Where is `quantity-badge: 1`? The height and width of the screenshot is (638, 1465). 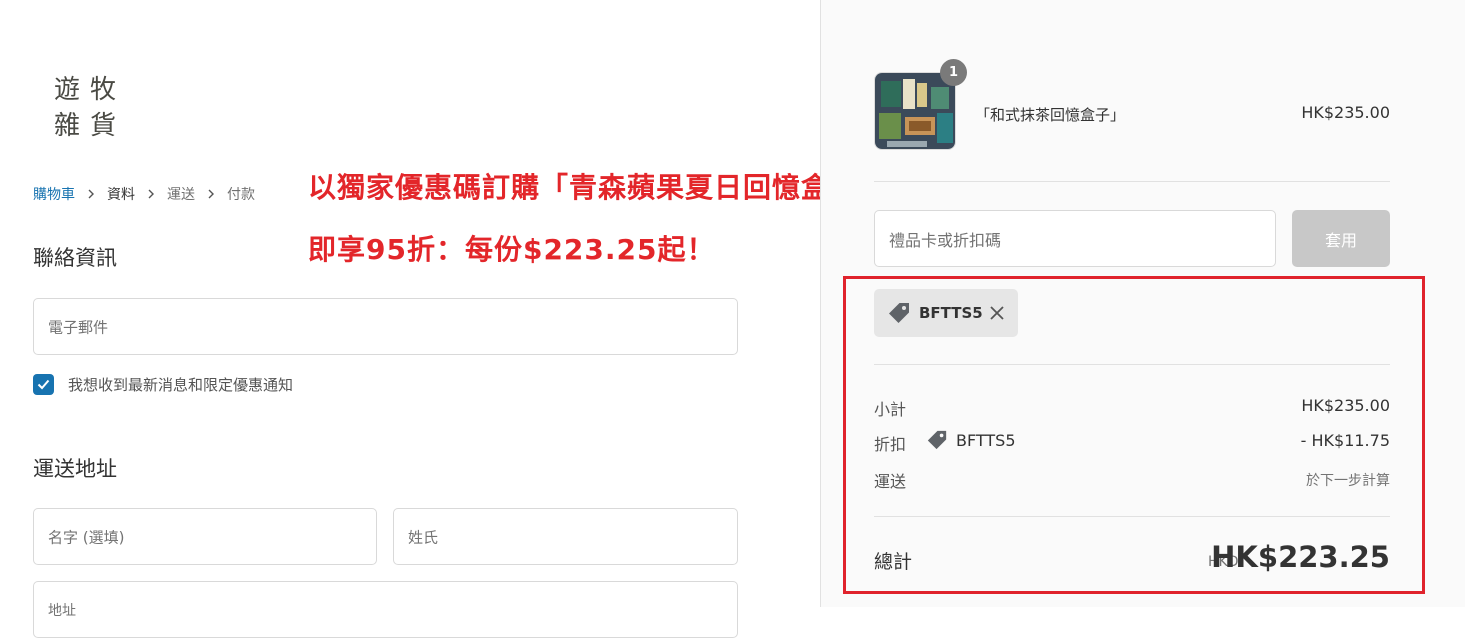
quantity-badge: 1 is located at coordinates (953, 72).